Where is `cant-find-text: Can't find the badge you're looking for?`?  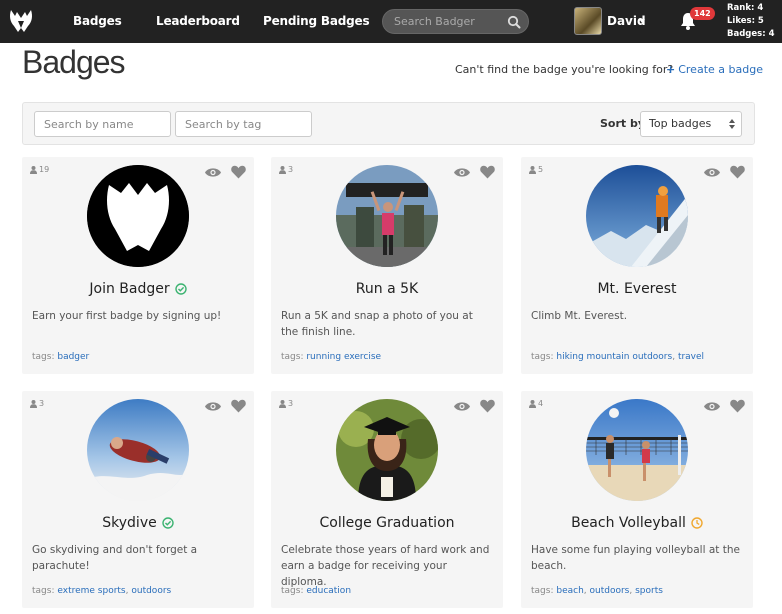 cant-find-text: Can't find the badge you're looking for? is located at coordinates (564, 69).